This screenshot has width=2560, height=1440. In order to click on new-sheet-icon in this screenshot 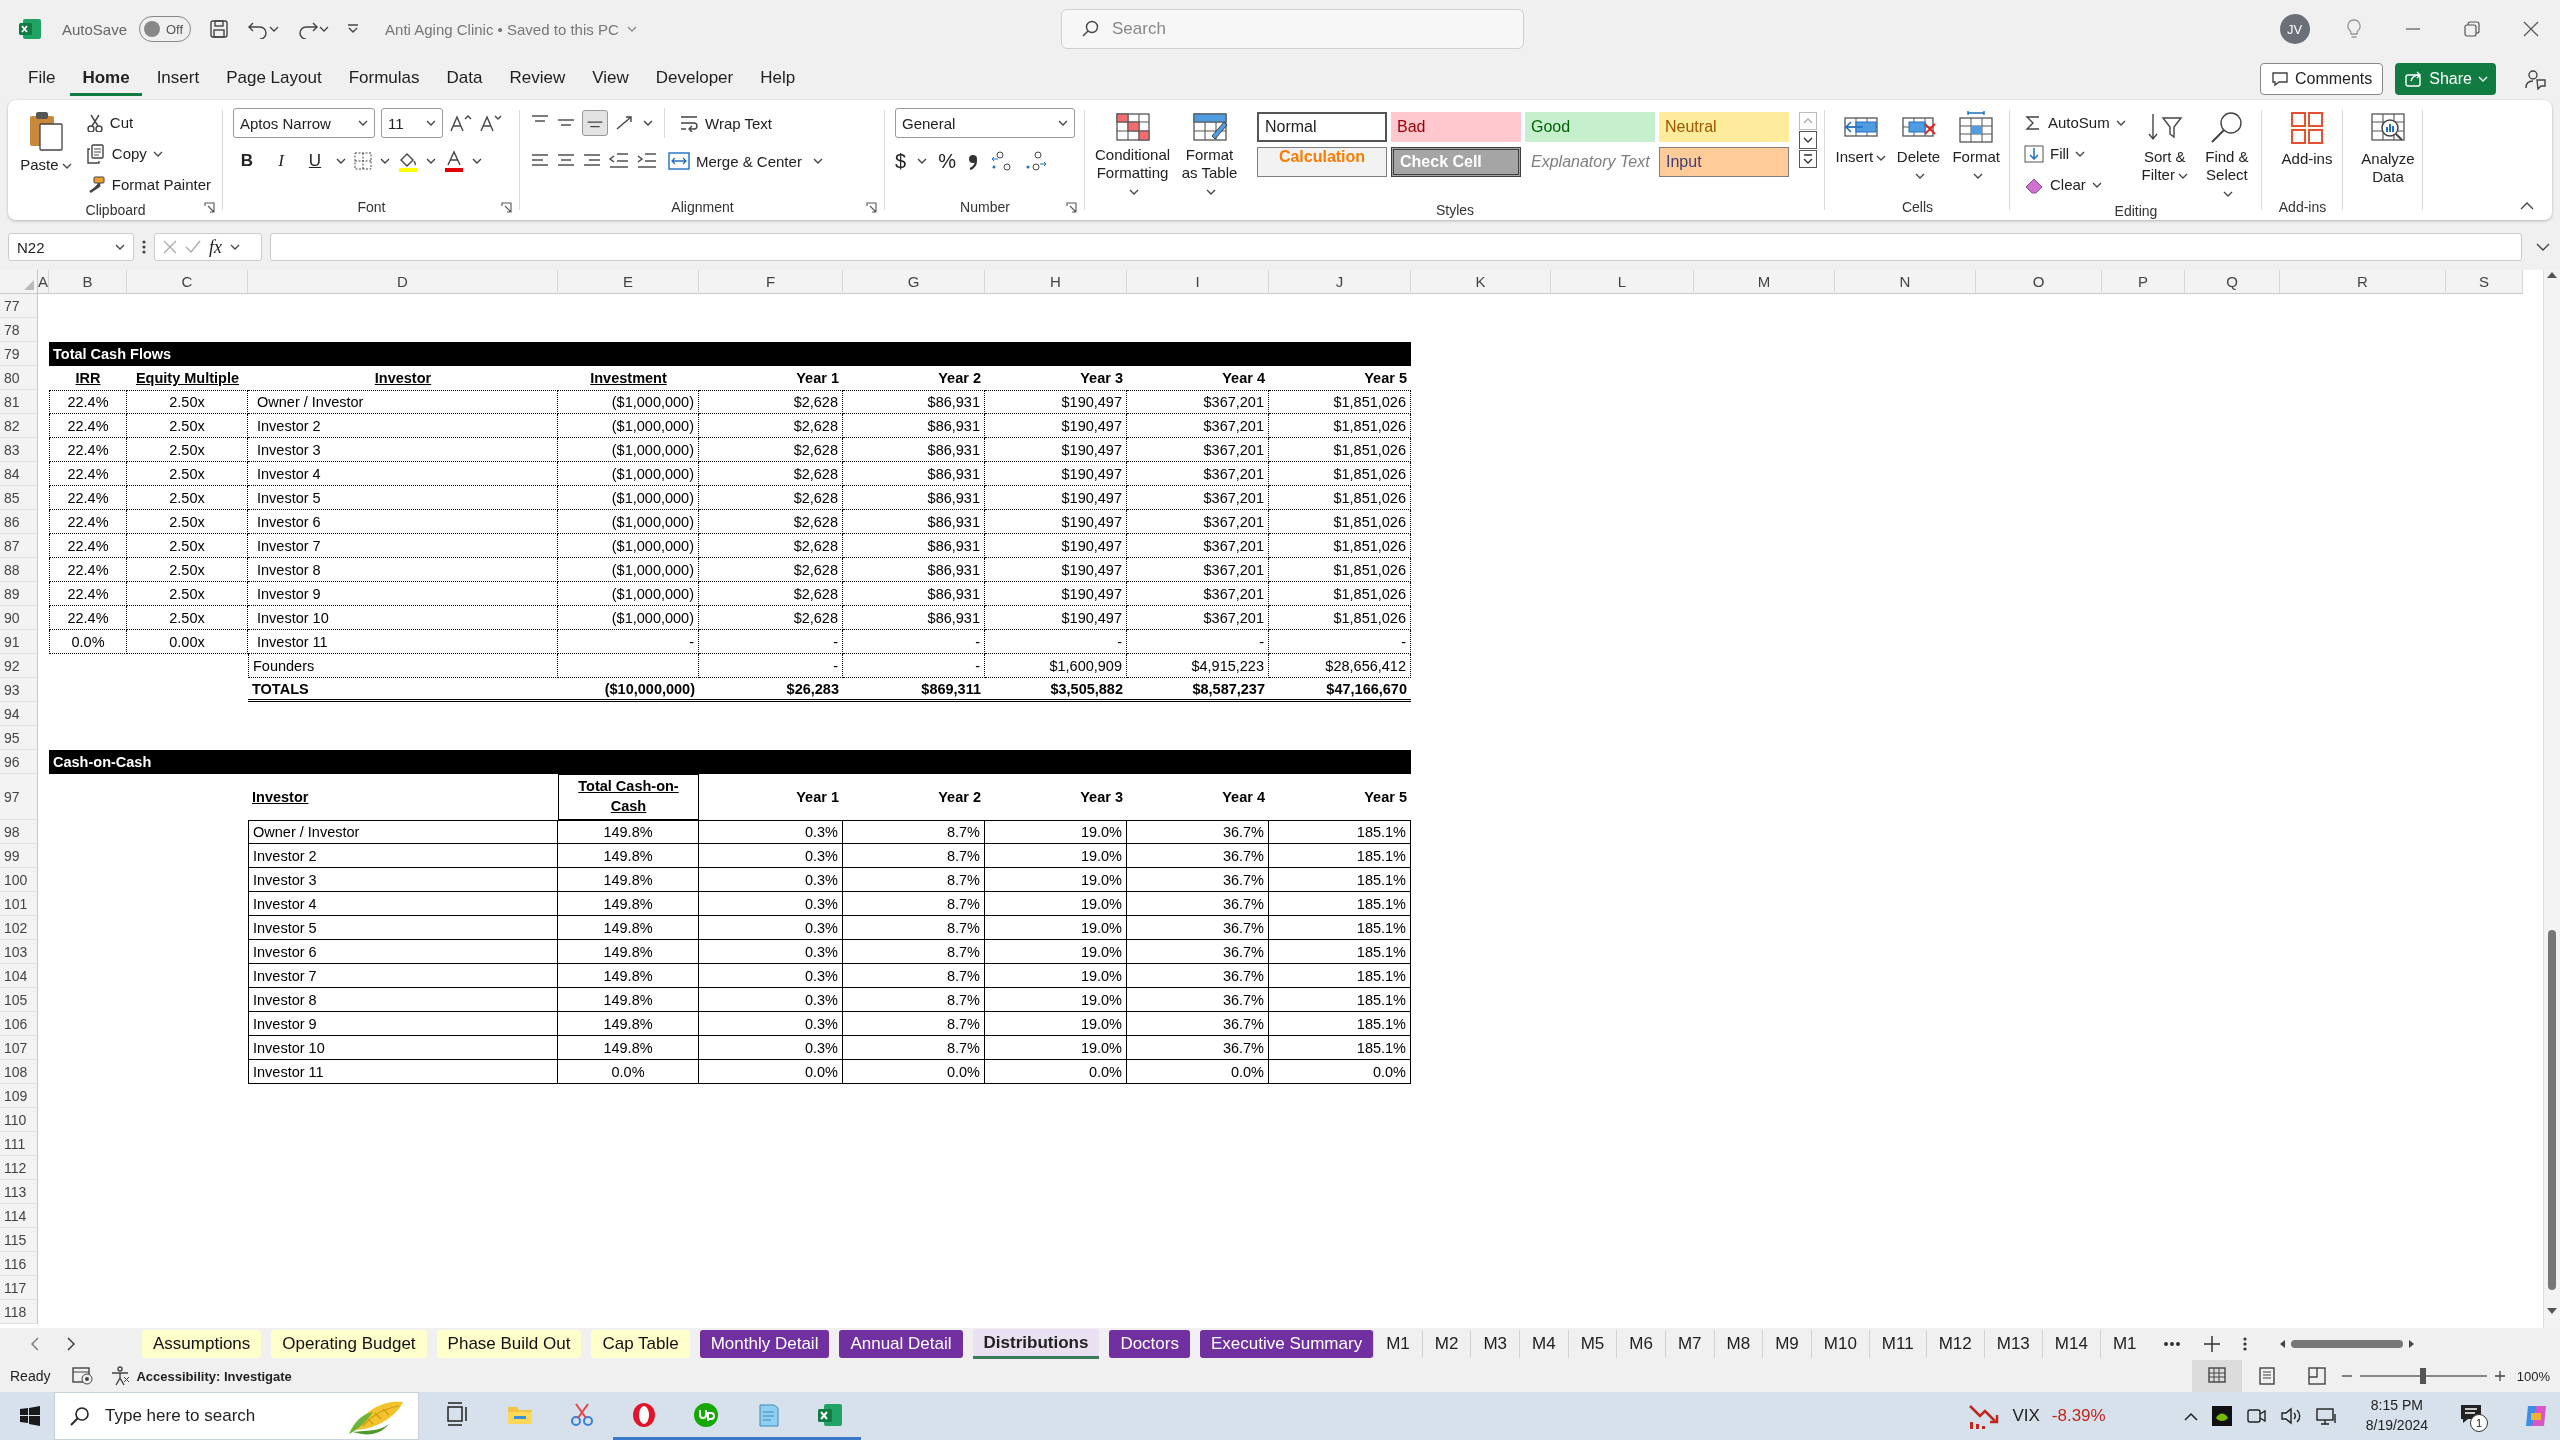, I will do `click(2211, 1344)`.